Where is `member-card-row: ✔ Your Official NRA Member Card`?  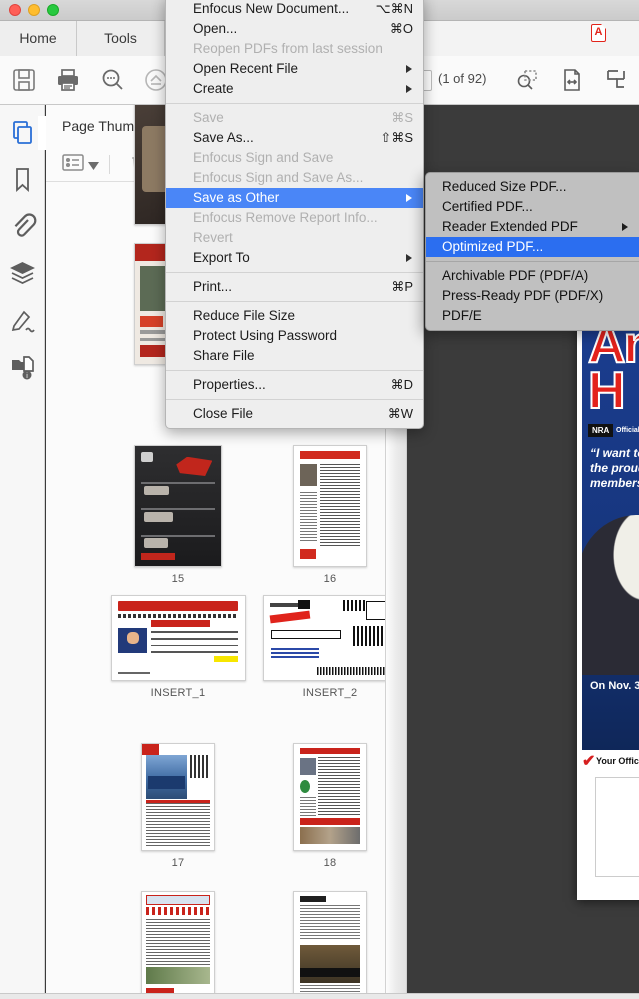
member-card-row: ✔ Your Official NRA Member Card is located at coordinates (610, 762).